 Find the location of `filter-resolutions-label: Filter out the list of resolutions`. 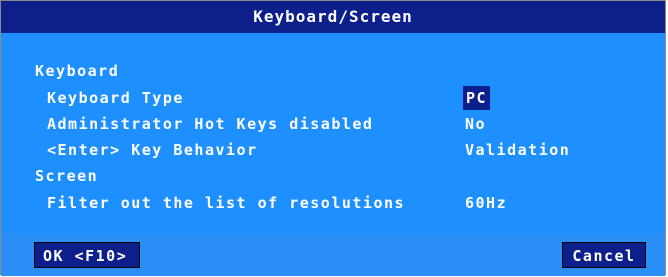

filter-resolutions-label: Filter out the list of resolutions is located at coordinates (226, 203).